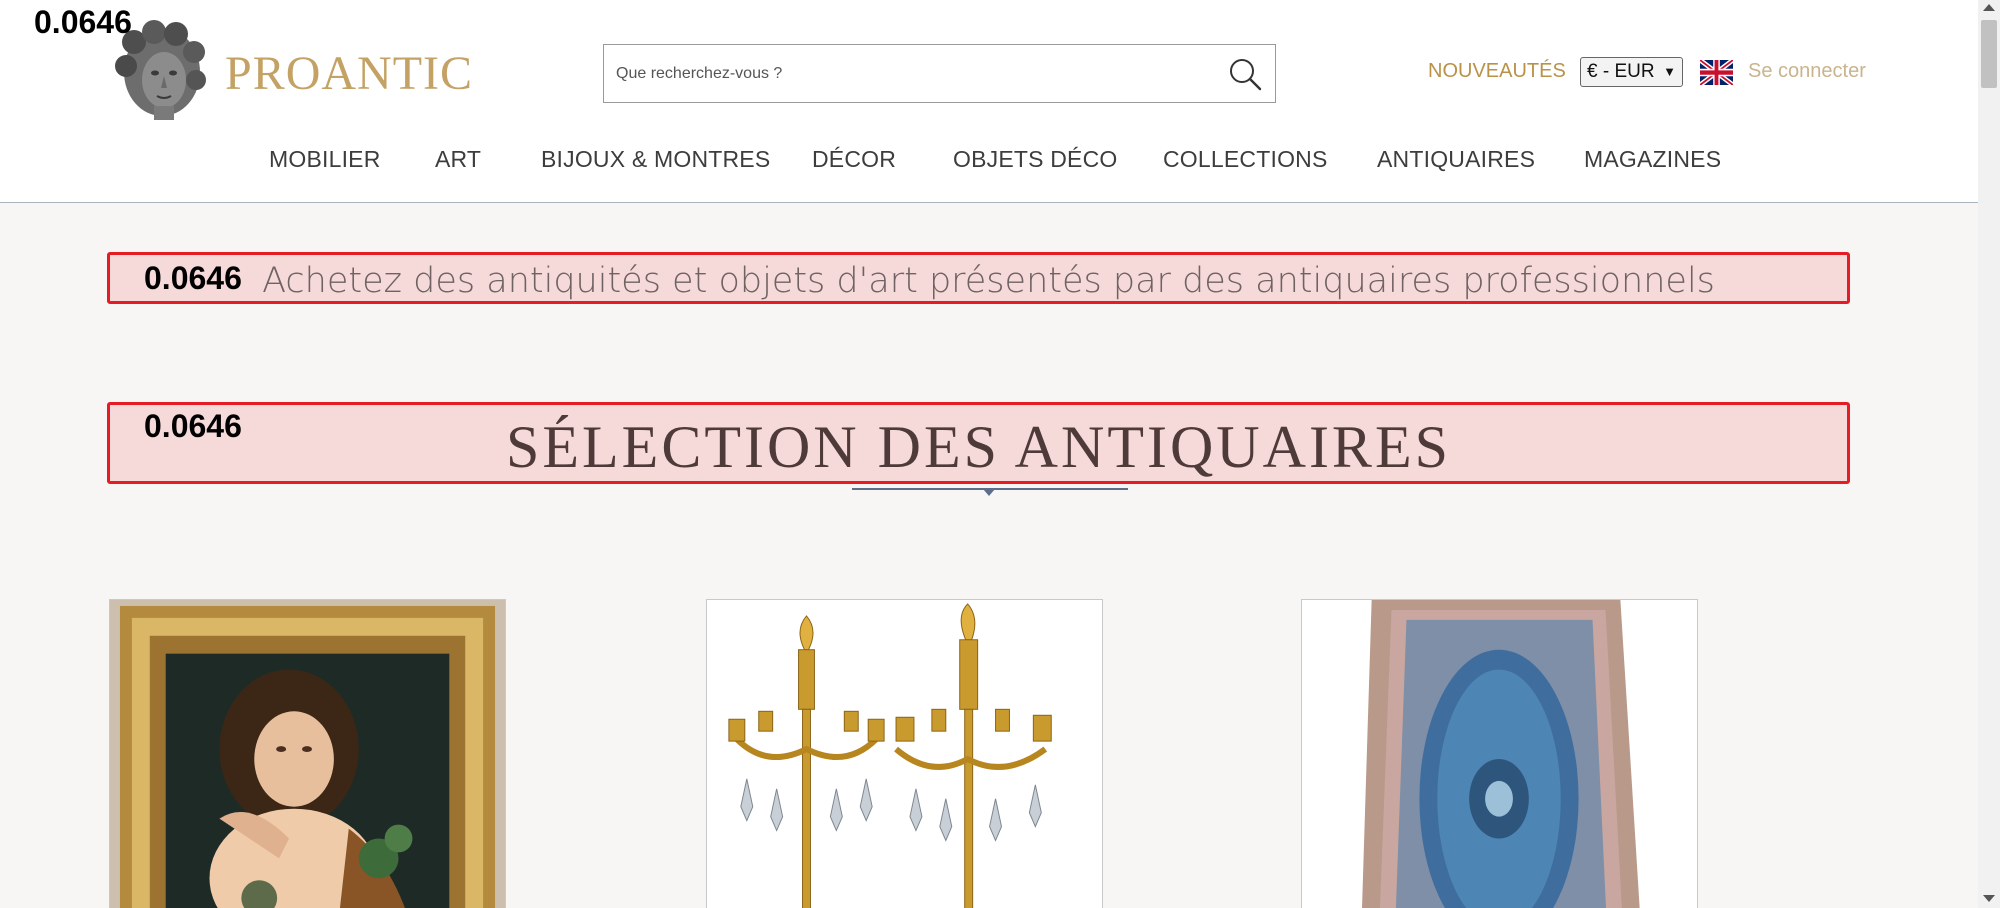  What do you see at coordinates (989, 492) in the screenshot?
I see `title-divider-arrow` at bounding box center [989, 492].